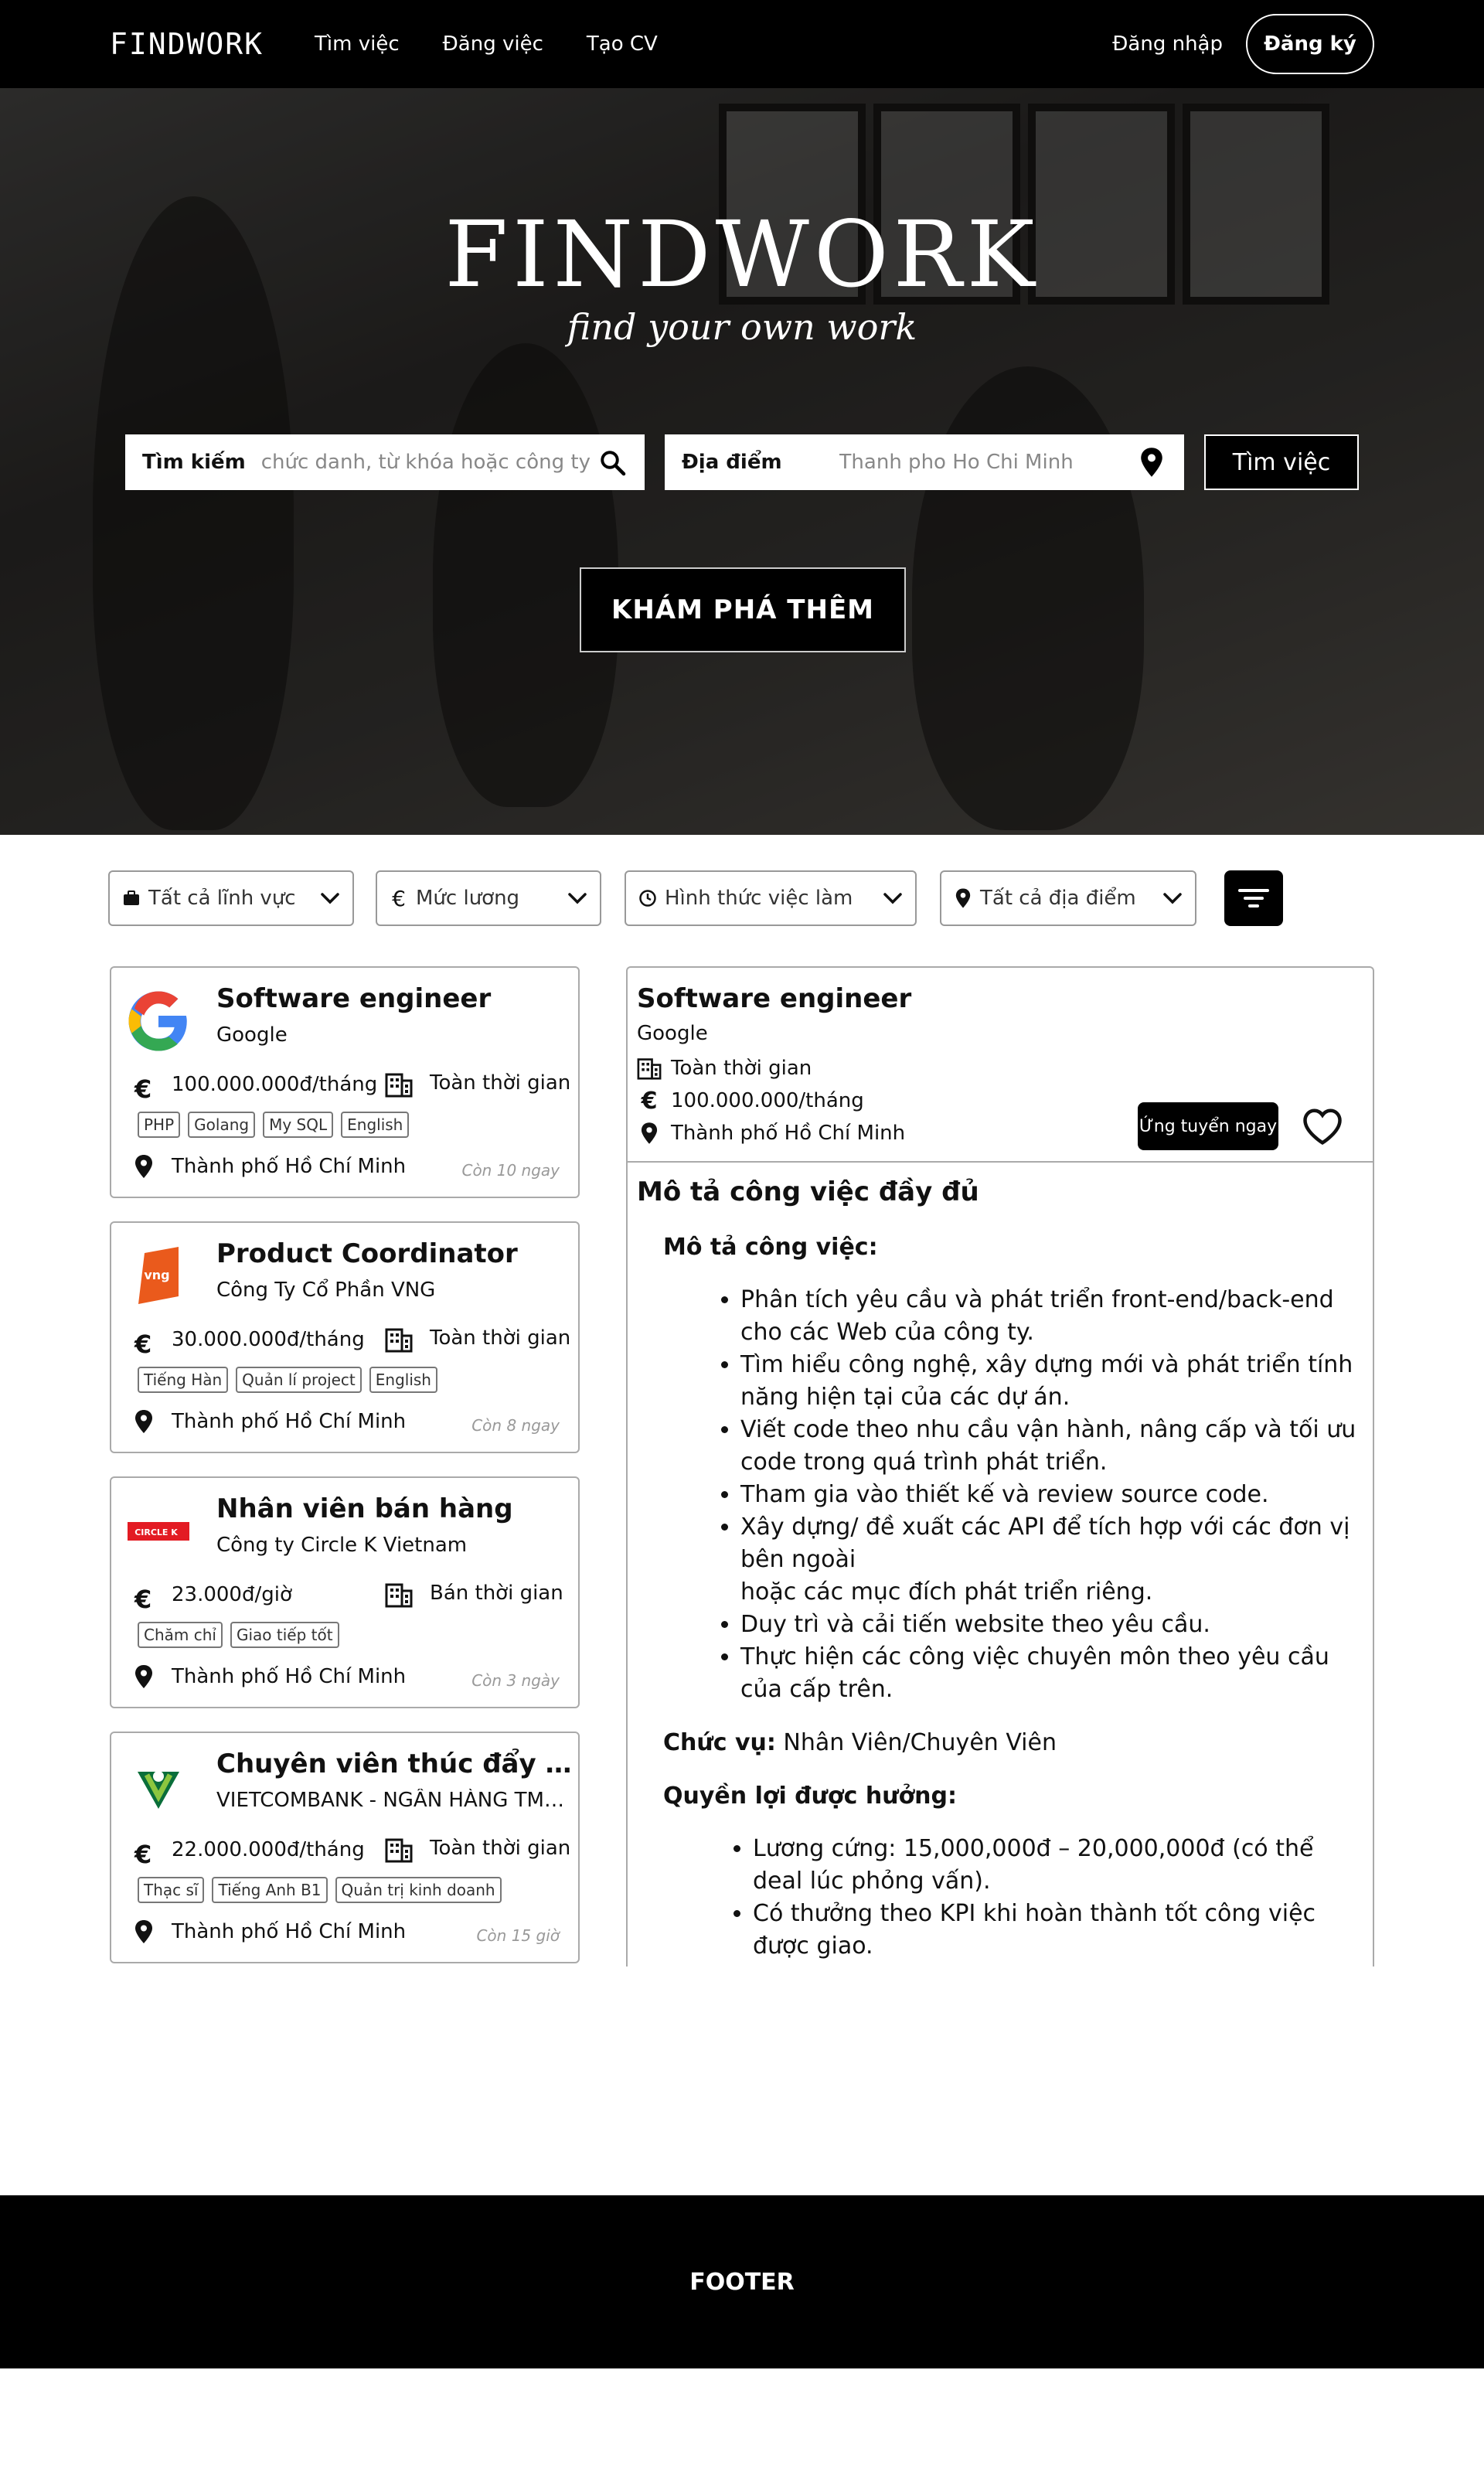 Image resolution: width=1484 pixels, height=2479 pixels. What do you see at coordinates (158, 1786) in the screenshot?
I see `vietcombank-logo` at bounding box center [158, 1786].